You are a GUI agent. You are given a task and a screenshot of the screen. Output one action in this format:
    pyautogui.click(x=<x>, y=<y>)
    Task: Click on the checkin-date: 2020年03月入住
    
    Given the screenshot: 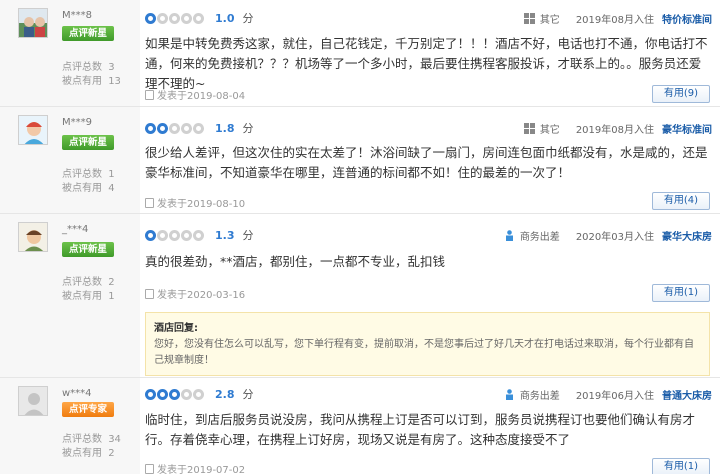 What is the action you would take?
    pyautogui.click(x=614, y=237)
    